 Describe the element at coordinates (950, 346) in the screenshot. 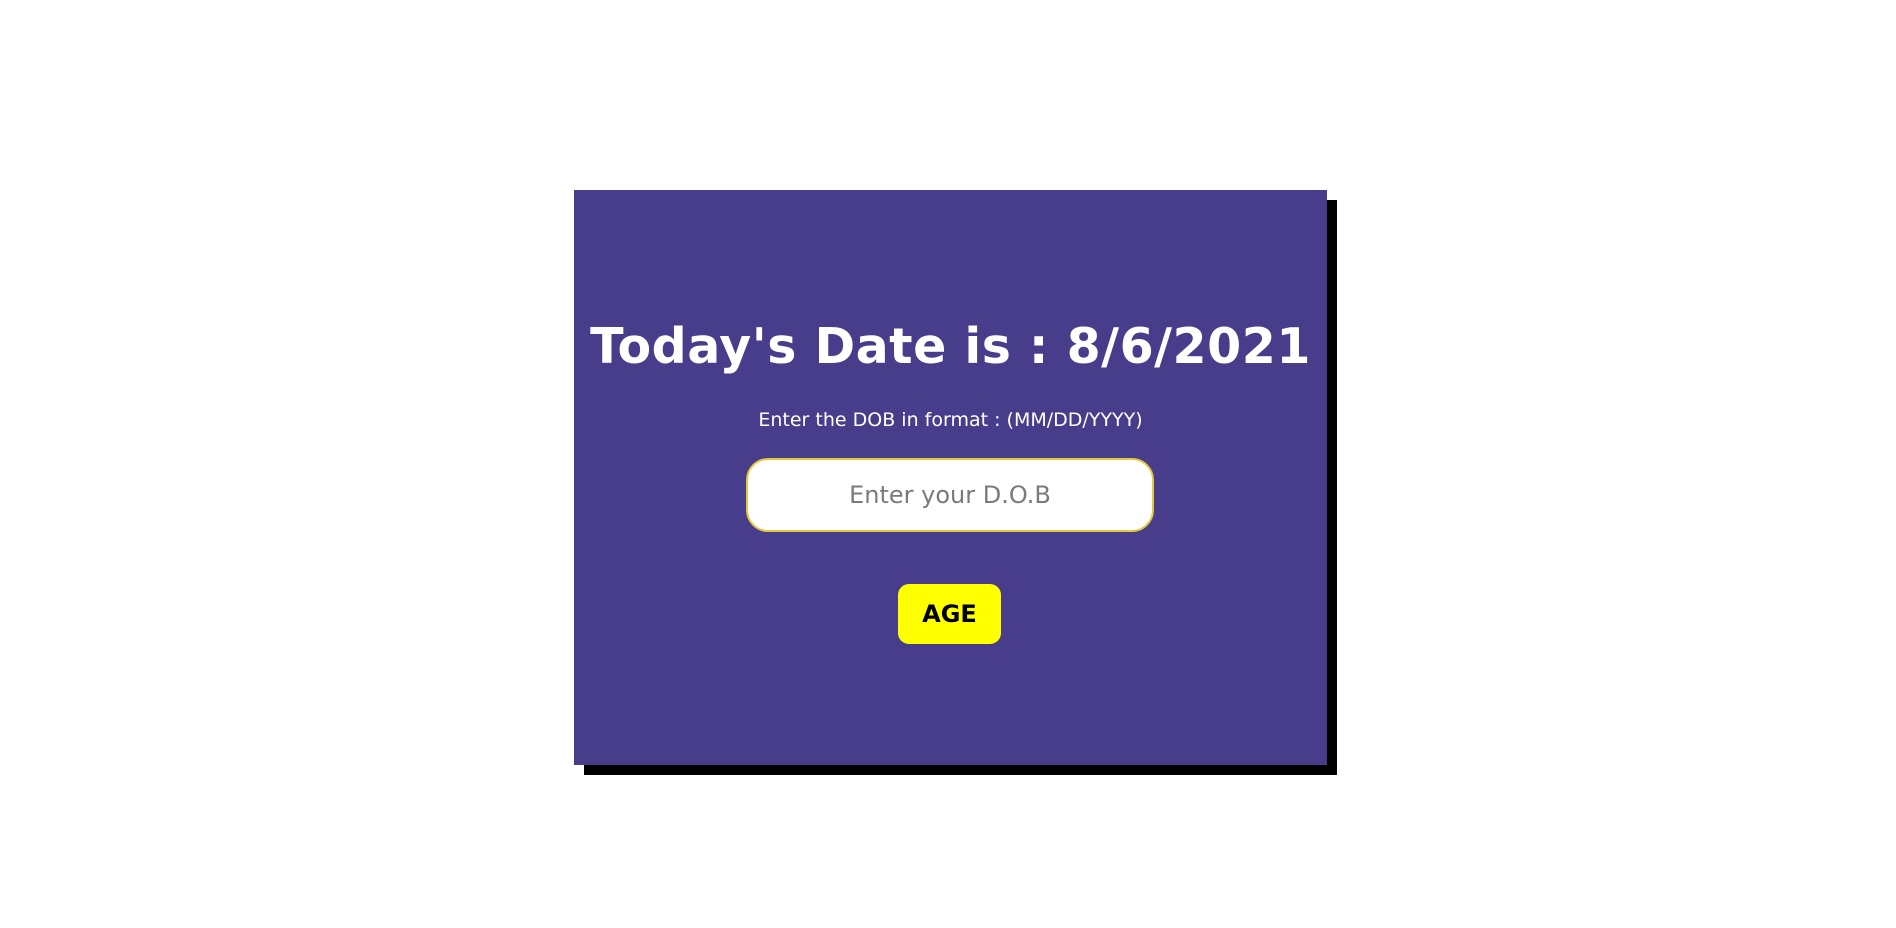

I see `today-date-heading: Today's Date is : 8/6/2021` at that location.